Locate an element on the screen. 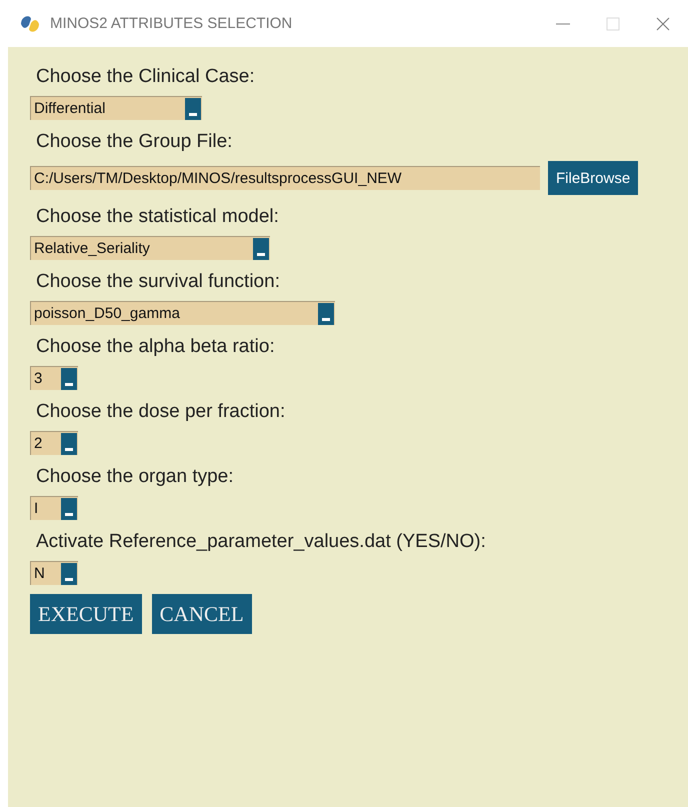 This screenshot has width=688, height=807. field-label: Choose the Clinical Case: is located at coordinates (146, 77).